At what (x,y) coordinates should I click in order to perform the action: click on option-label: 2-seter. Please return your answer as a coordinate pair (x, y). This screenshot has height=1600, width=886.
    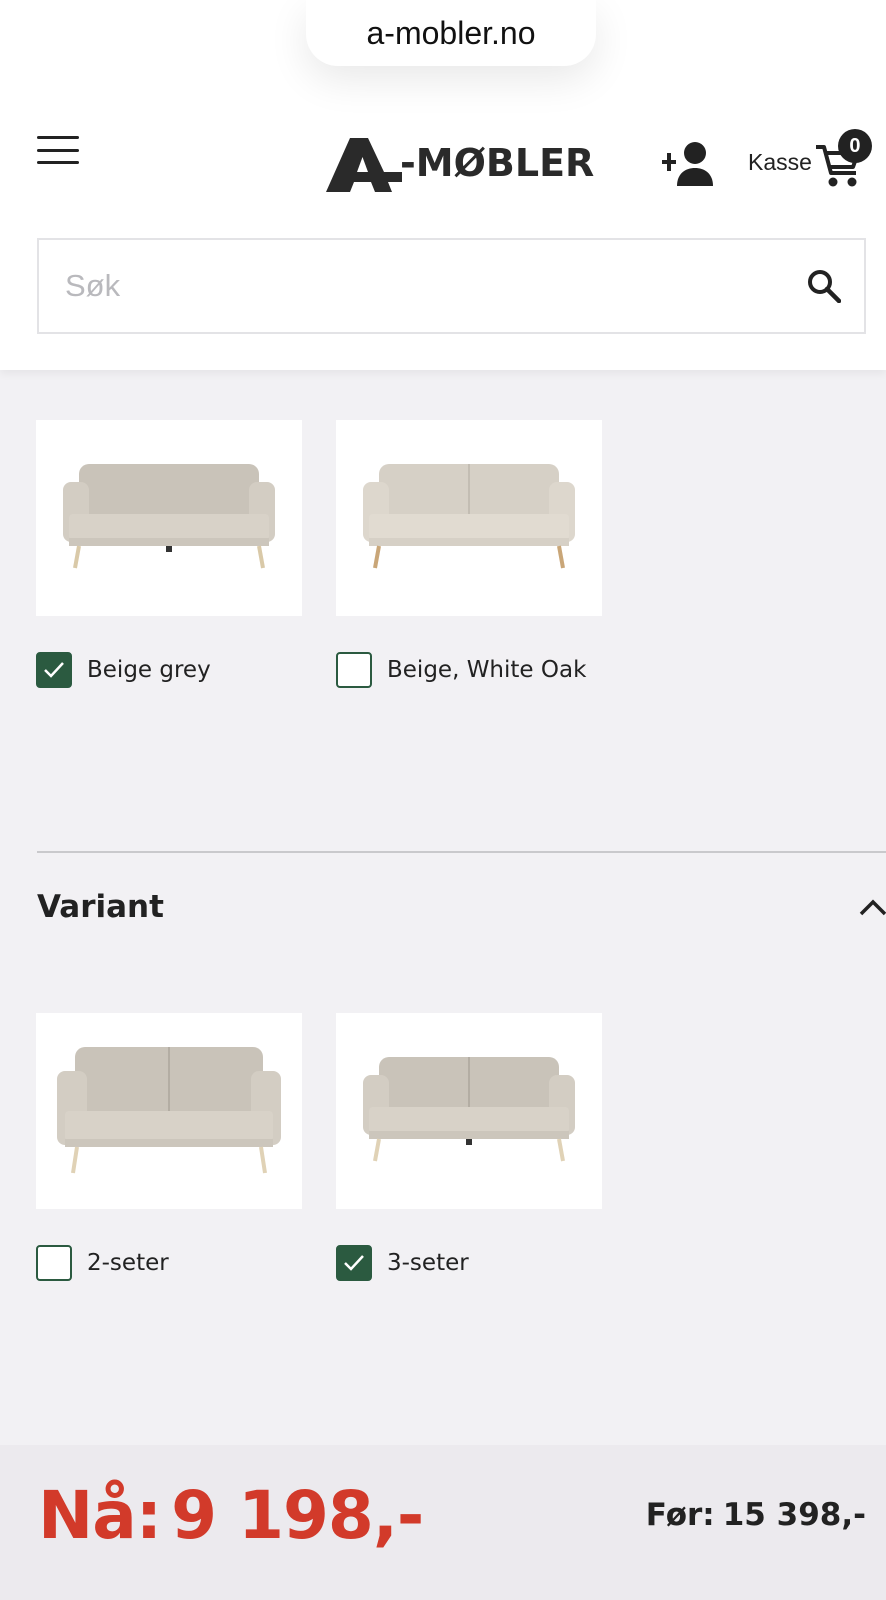
    Looking at the image, I should click on (128, 1263).